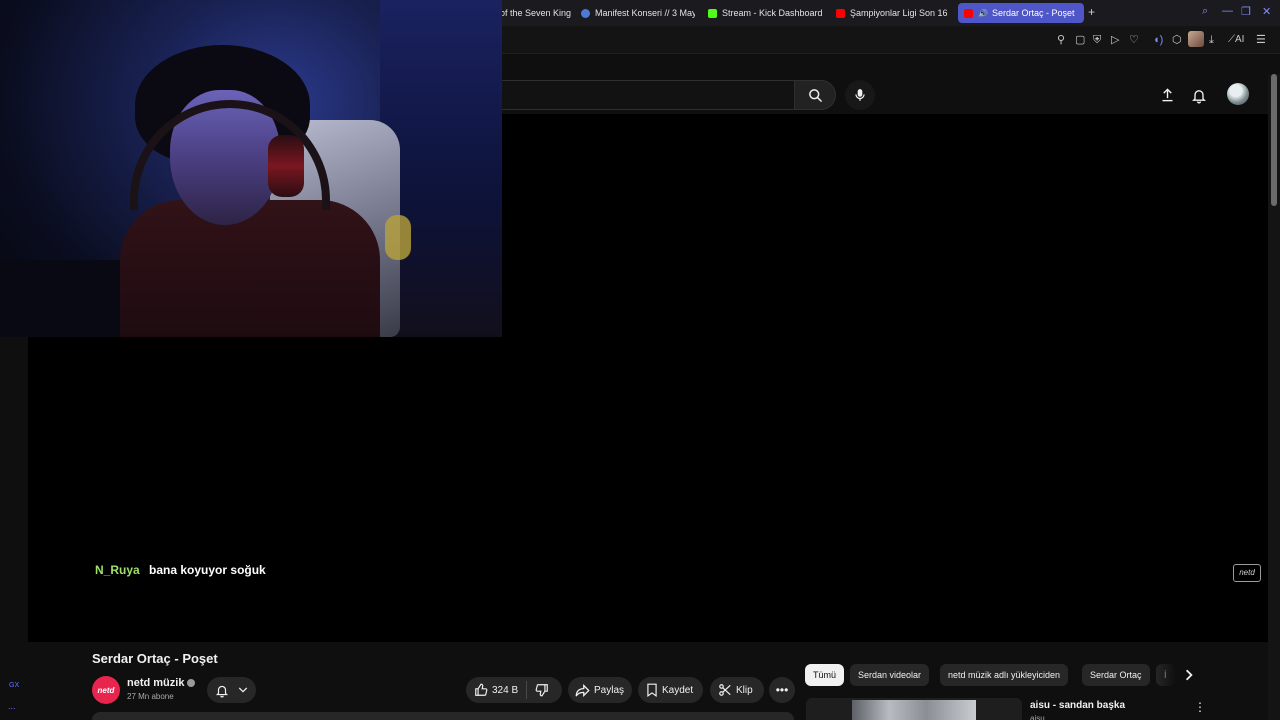 The width and height of the screenshot is (1280, 720). I want to click on webcam-headset-earcup, so click(286, 166).